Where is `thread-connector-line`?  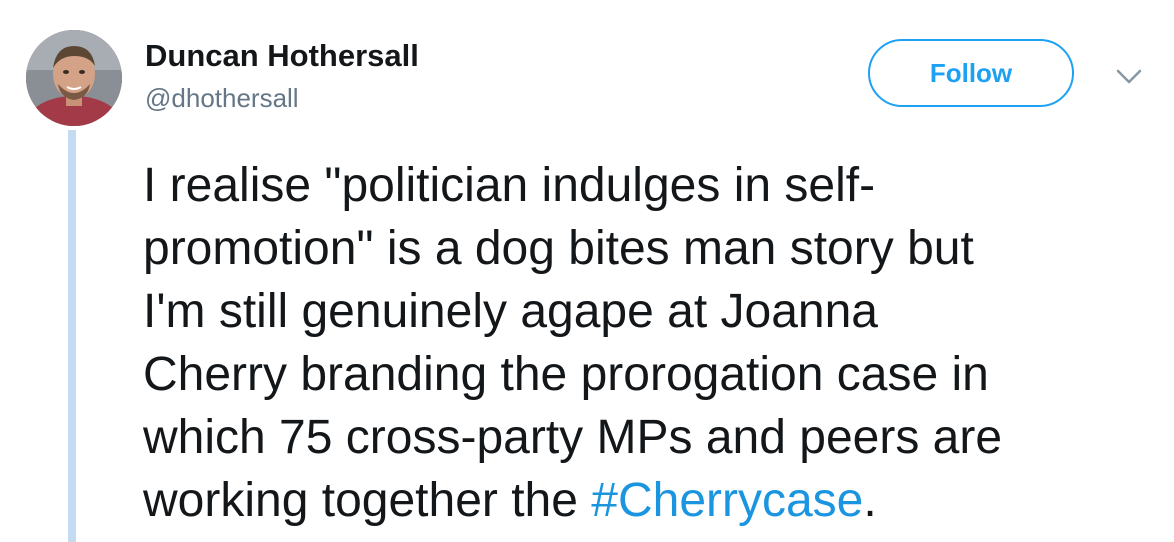 thread-connector-line is located at coordinates (72, 336).